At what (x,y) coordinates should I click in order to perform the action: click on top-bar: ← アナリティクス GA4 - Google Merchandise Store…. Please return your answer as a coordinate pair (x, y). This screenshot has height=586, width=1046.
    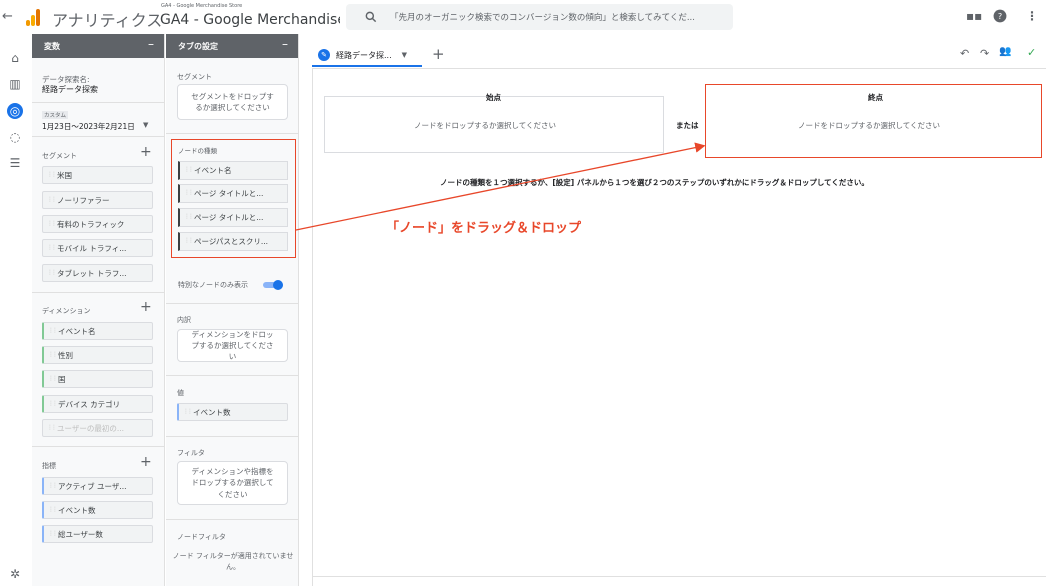
    Looking at the image, I should click on (523, 17).